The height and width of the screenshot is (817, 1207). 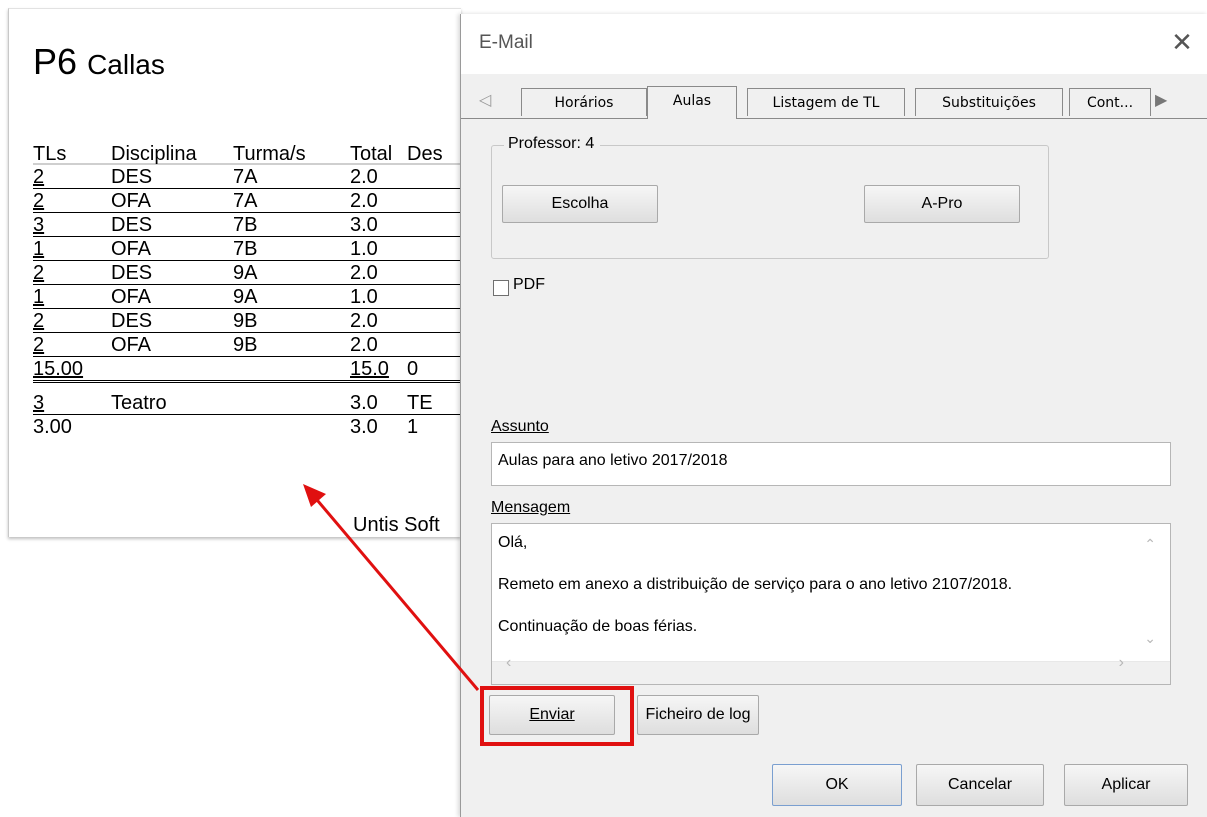 I want to click on pdf-checkbox, so click(x=501, y=288).